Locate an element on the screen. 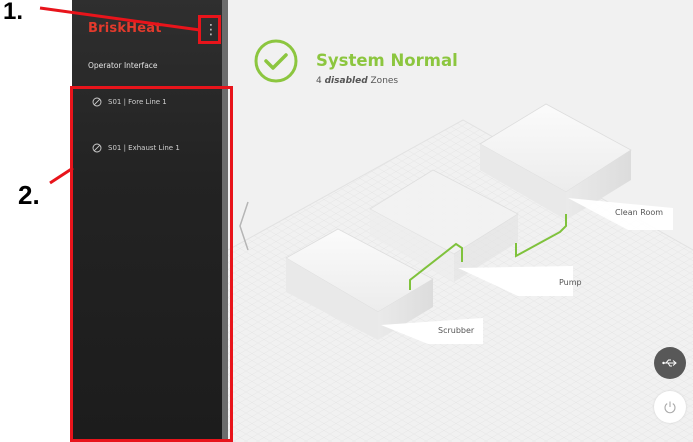  brand-logo: BriskHeat is located at coordinates (125, 28).